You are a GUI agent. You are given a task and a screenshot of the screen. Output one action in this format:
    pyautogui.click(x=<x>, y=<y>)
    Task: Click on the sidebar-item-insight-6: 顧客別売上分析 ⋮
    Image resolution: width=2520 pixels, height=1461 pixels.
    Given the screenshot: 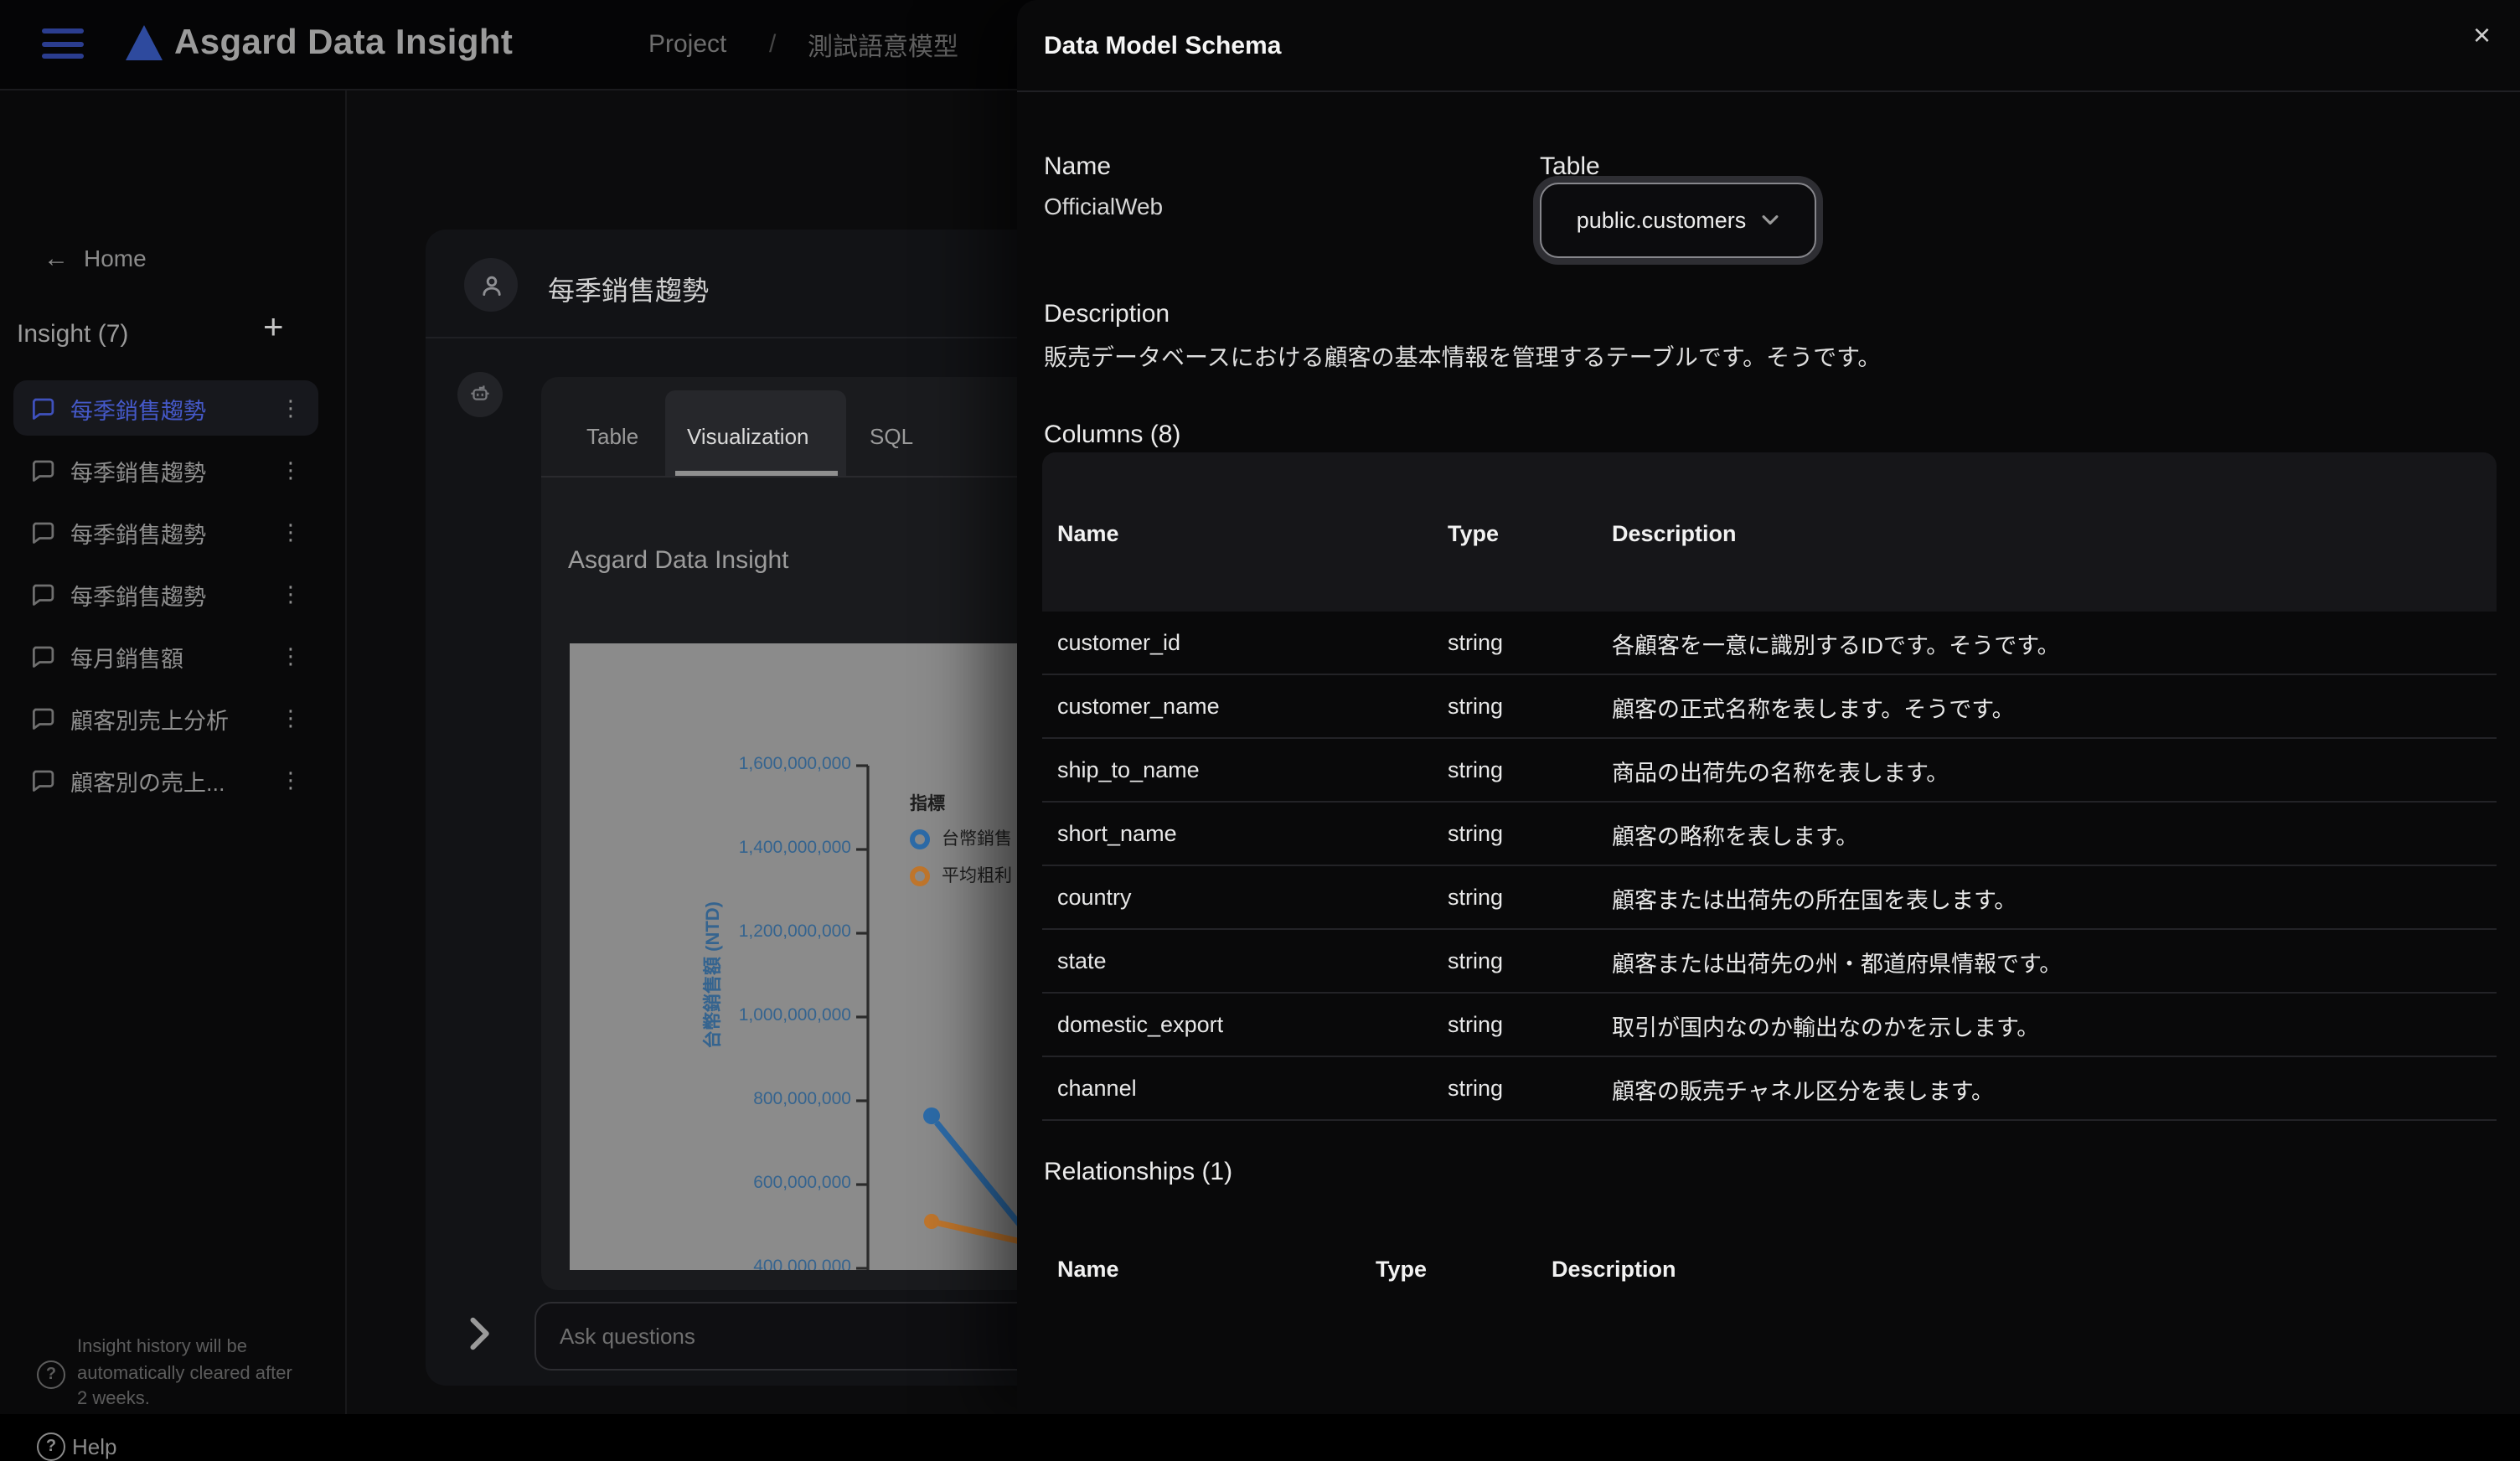 What is the action you would take?
    pyautogui.click(x=165, y=718)
    